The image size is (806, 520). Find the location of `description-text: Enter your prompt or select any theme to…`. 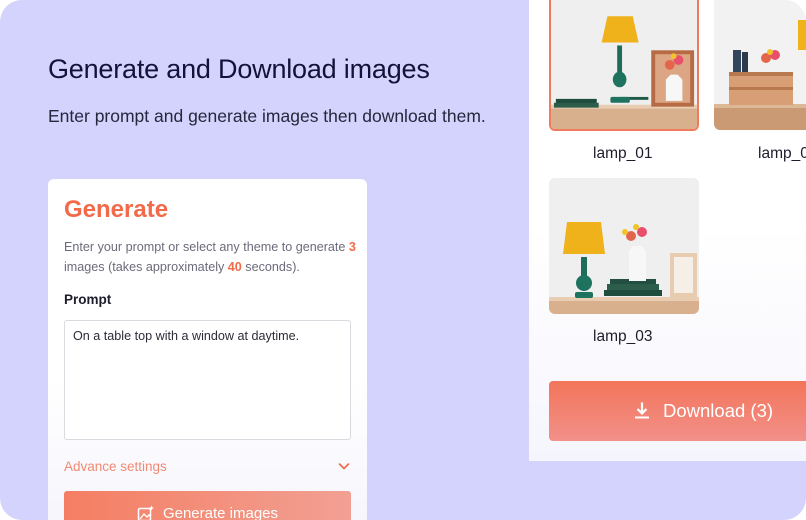

description-text: Enter your prompt or select any theme to… is located at coordinates (206, 247).